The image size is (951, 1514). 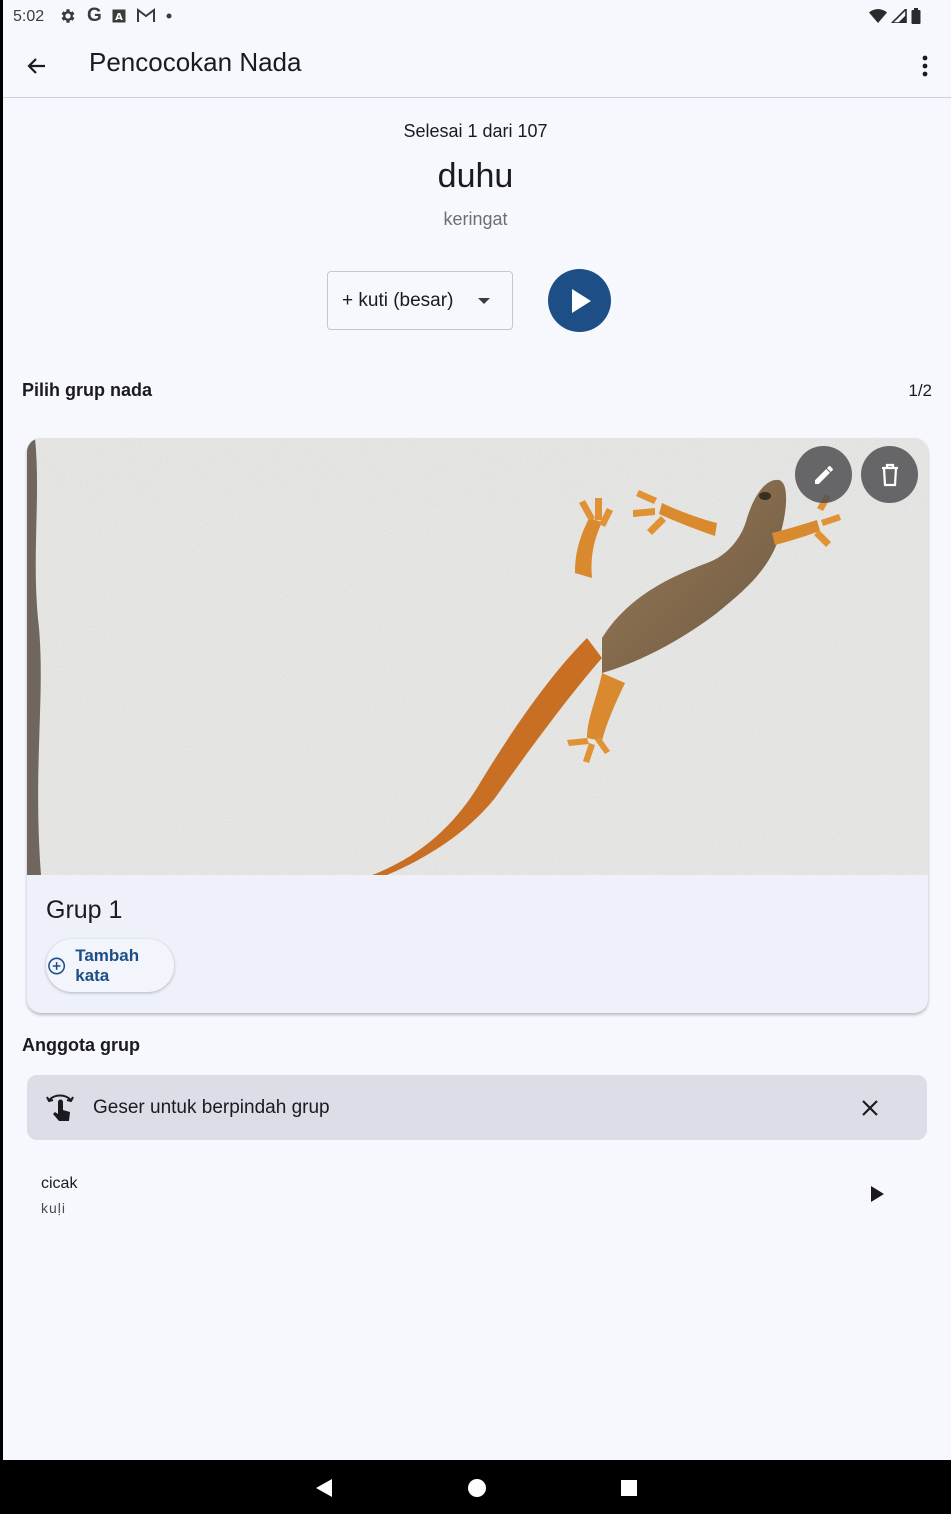 I want to click on current-word: duhu, so click(x=475, y=176).